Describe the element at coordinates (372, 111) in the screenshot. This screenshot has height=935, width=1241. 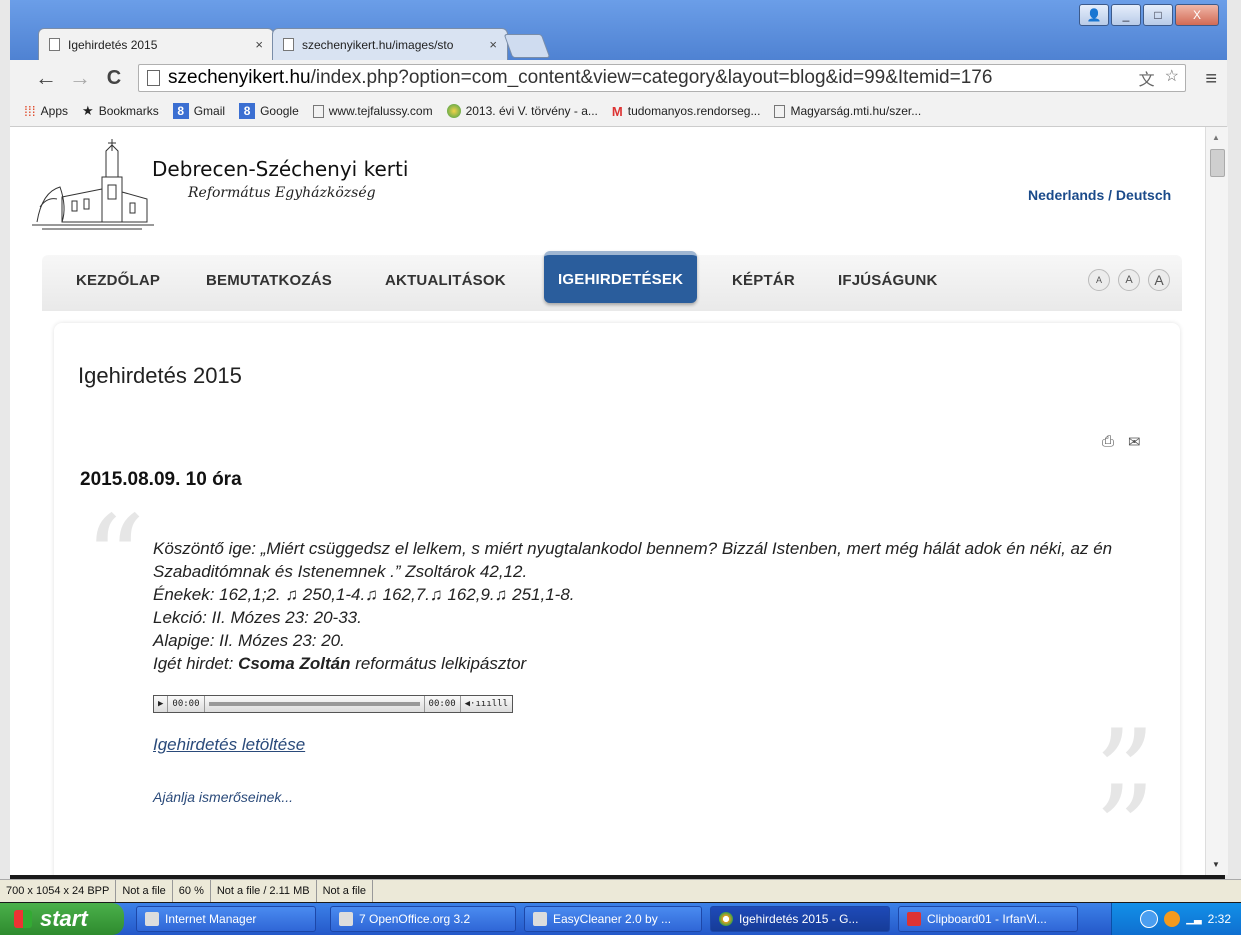
I see `bookmark-tejfalussy: www.tejfalussy.com` at that location.